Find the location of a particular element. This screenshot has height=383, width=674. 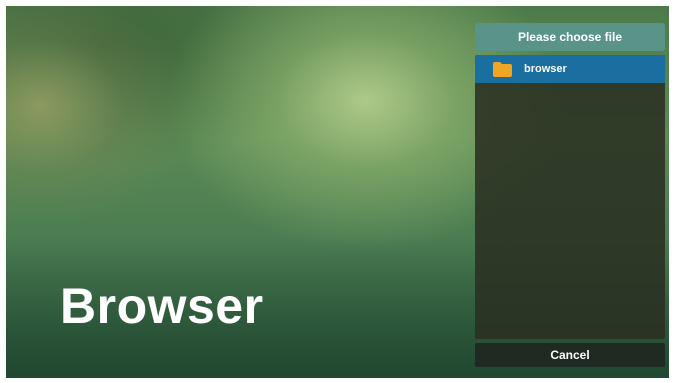

cancel-button: Cancel is located at coordinates (570, 355).